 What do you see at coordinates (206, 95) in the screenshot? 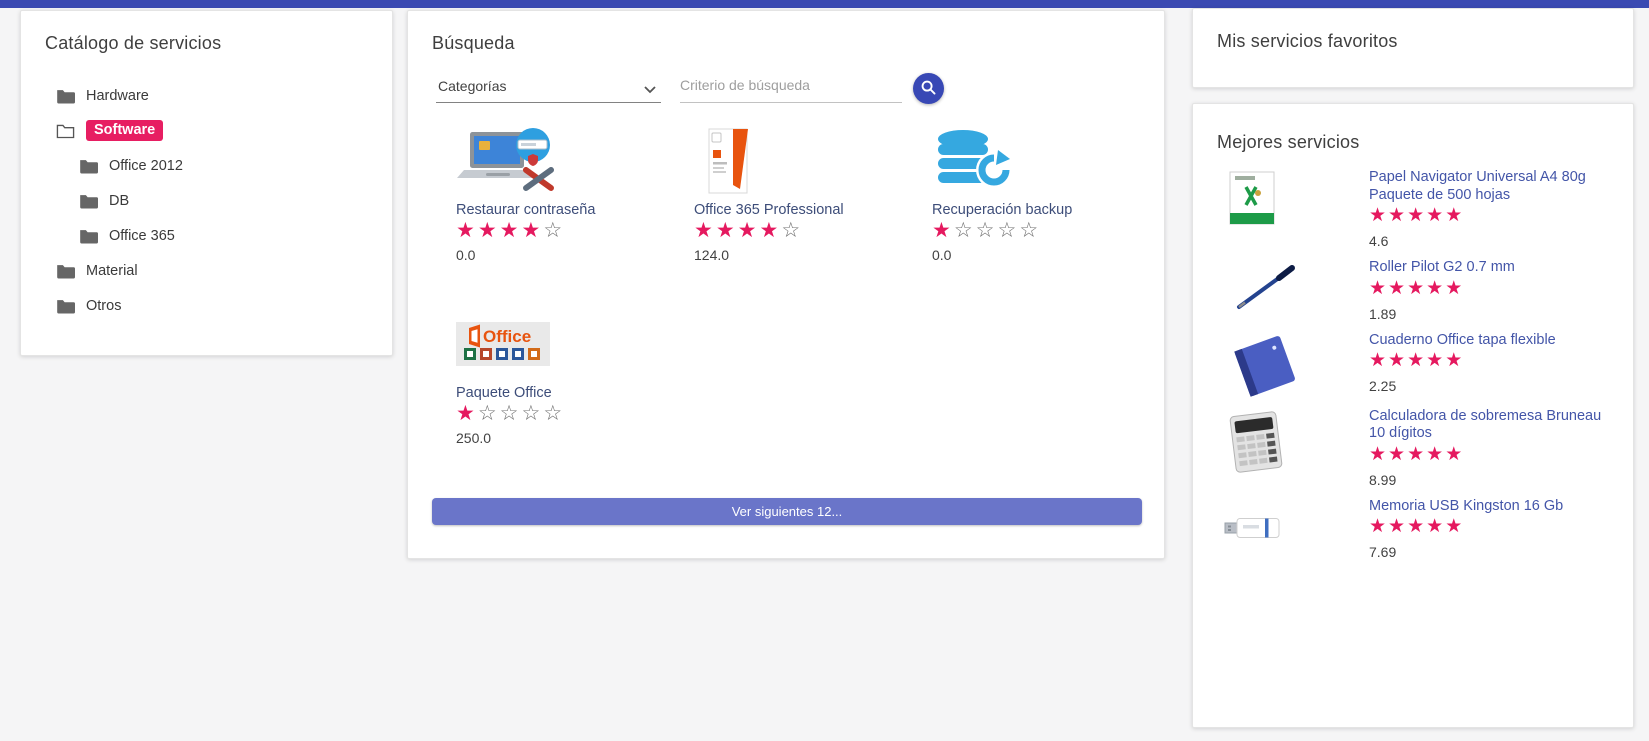
I see `tree-item-hardware: Hardware` at bounding box center [206, 95].